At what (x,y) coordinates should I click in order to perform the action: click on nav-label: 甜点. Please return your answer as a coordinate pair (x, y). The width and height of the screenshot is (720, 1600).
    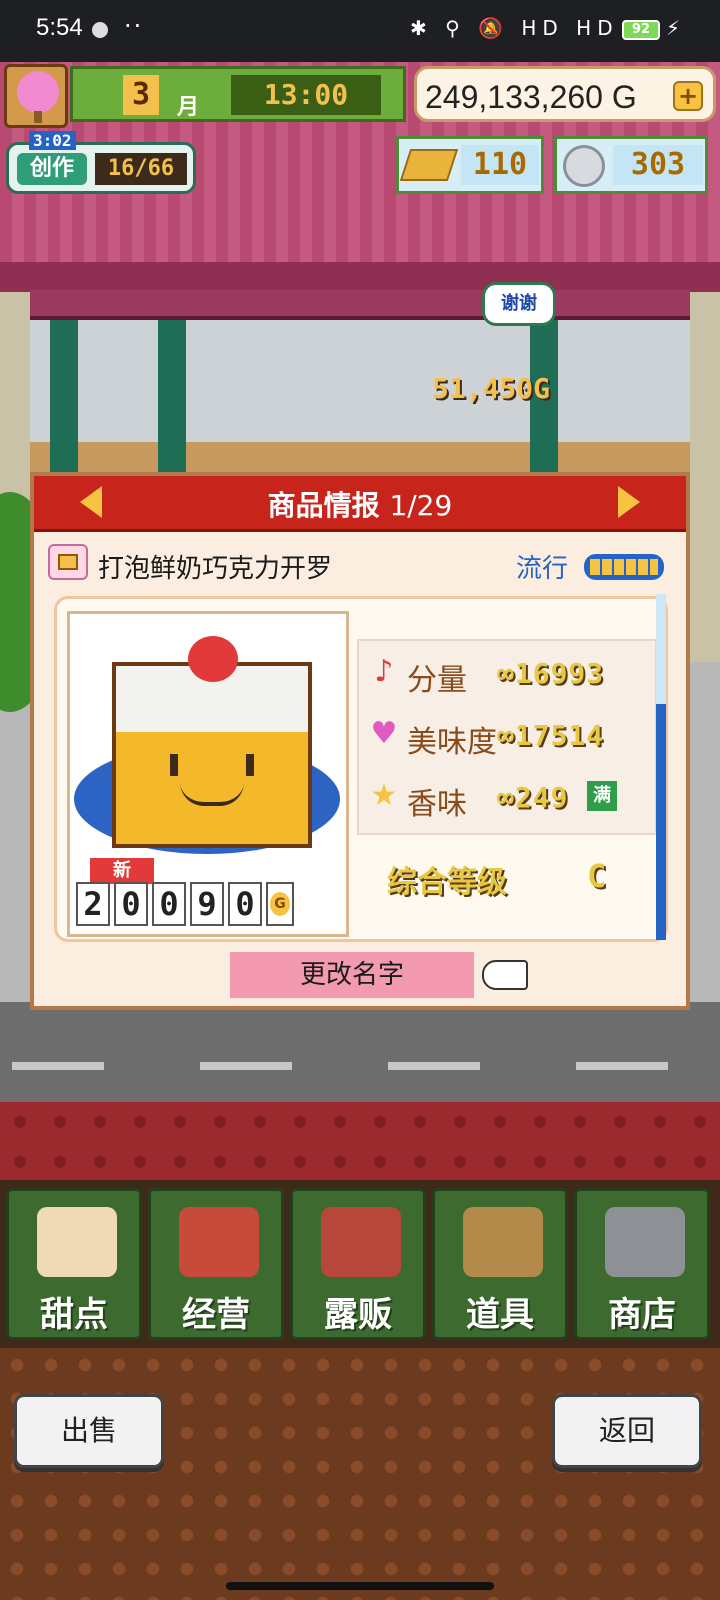
    Looking at the image, I should click on (74, 1315).